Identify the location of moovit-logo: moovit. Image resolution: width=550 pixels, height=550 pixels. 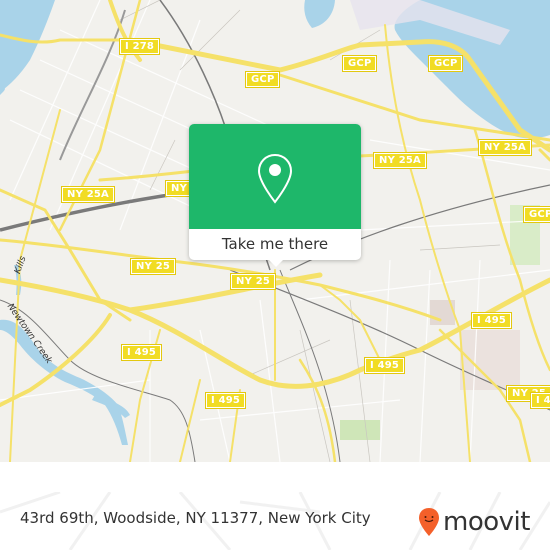
(474, 522).